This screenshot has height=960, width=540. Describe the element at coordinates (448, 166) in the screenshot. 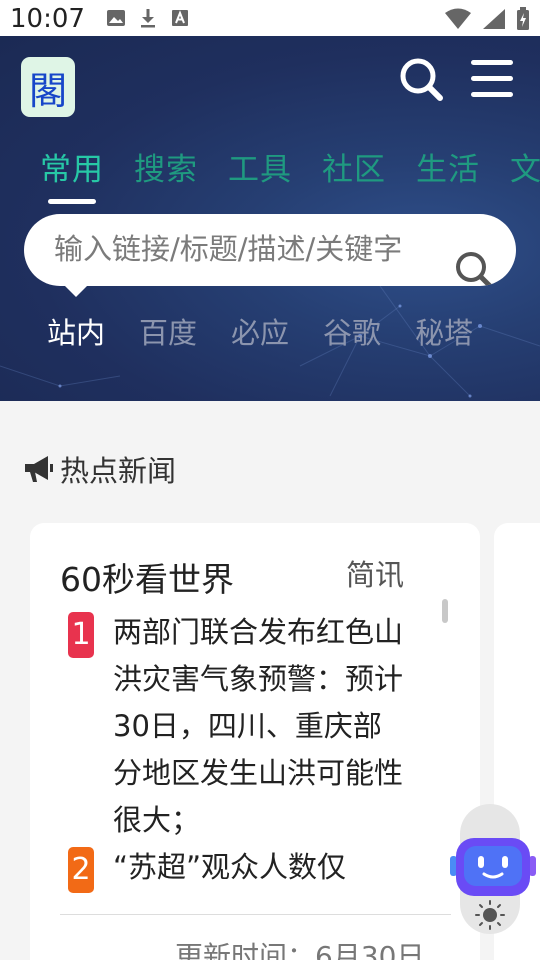

I see `tab-life: 生活` at that location.